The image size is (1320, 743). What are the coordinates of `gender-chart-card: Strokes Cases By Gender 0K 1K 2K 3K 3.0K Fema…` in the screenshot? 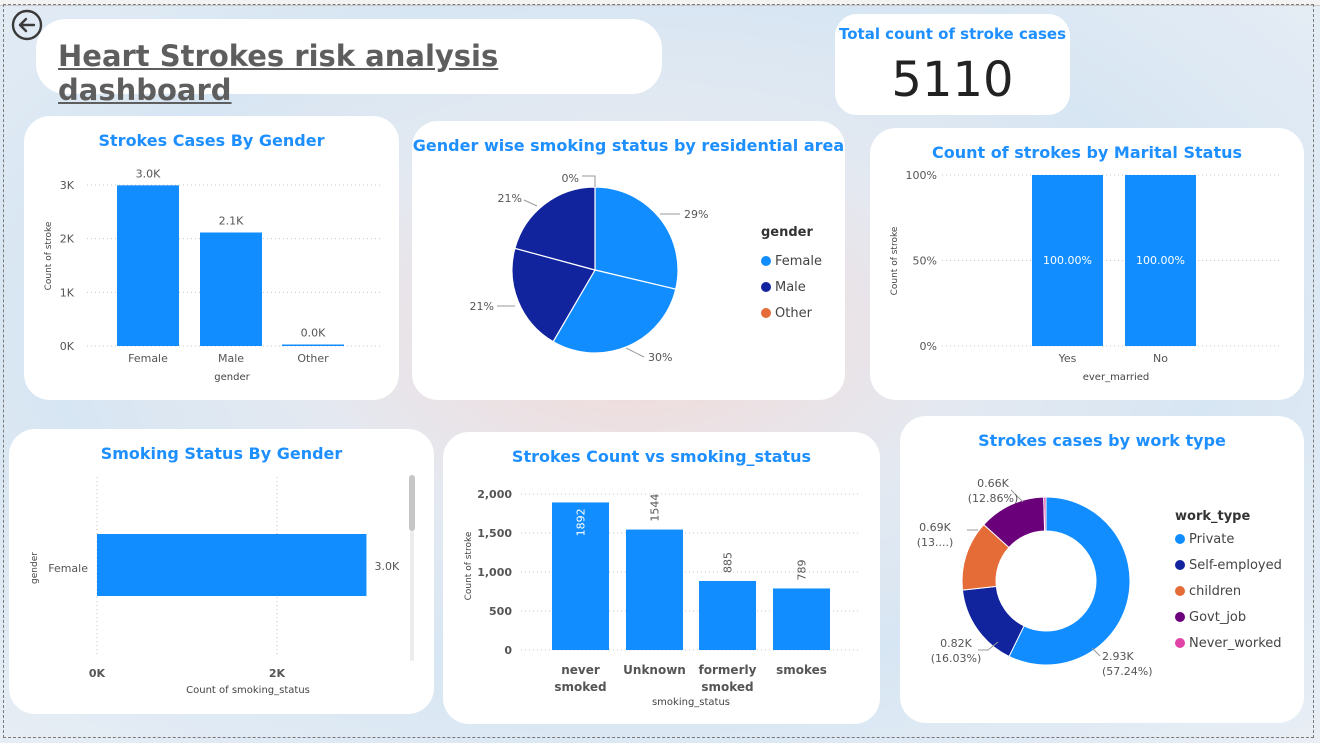 It's located at (211, 258).